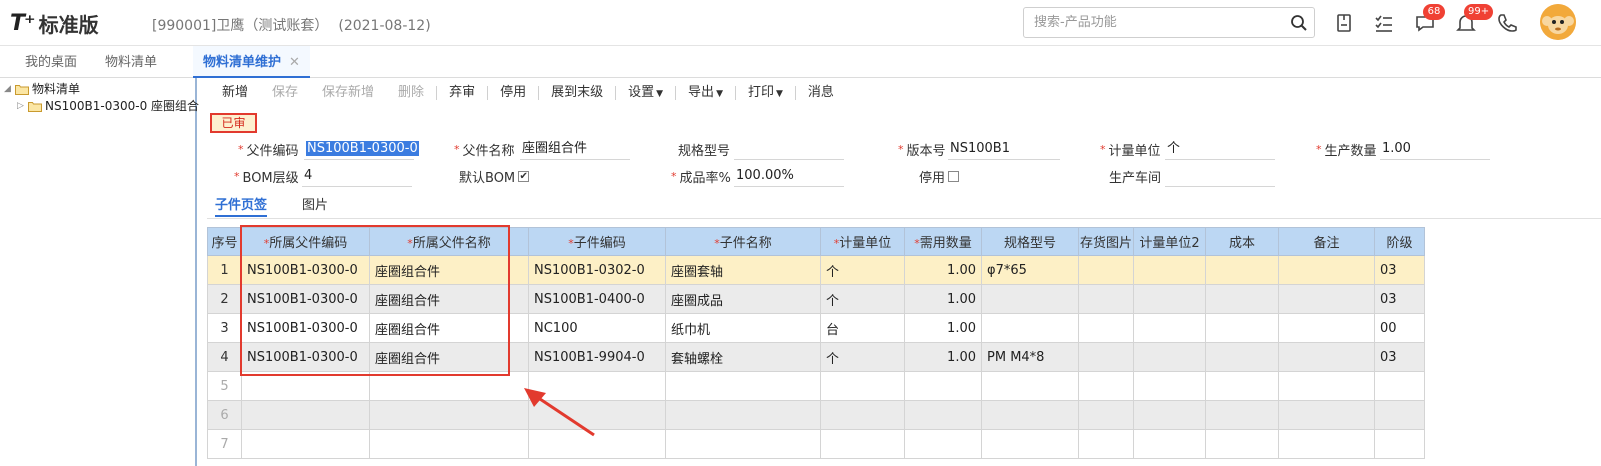  Describe the element at coordinates (1030, 241) in the screenshot. I see `col-header-spec: 规格型号` at that location.